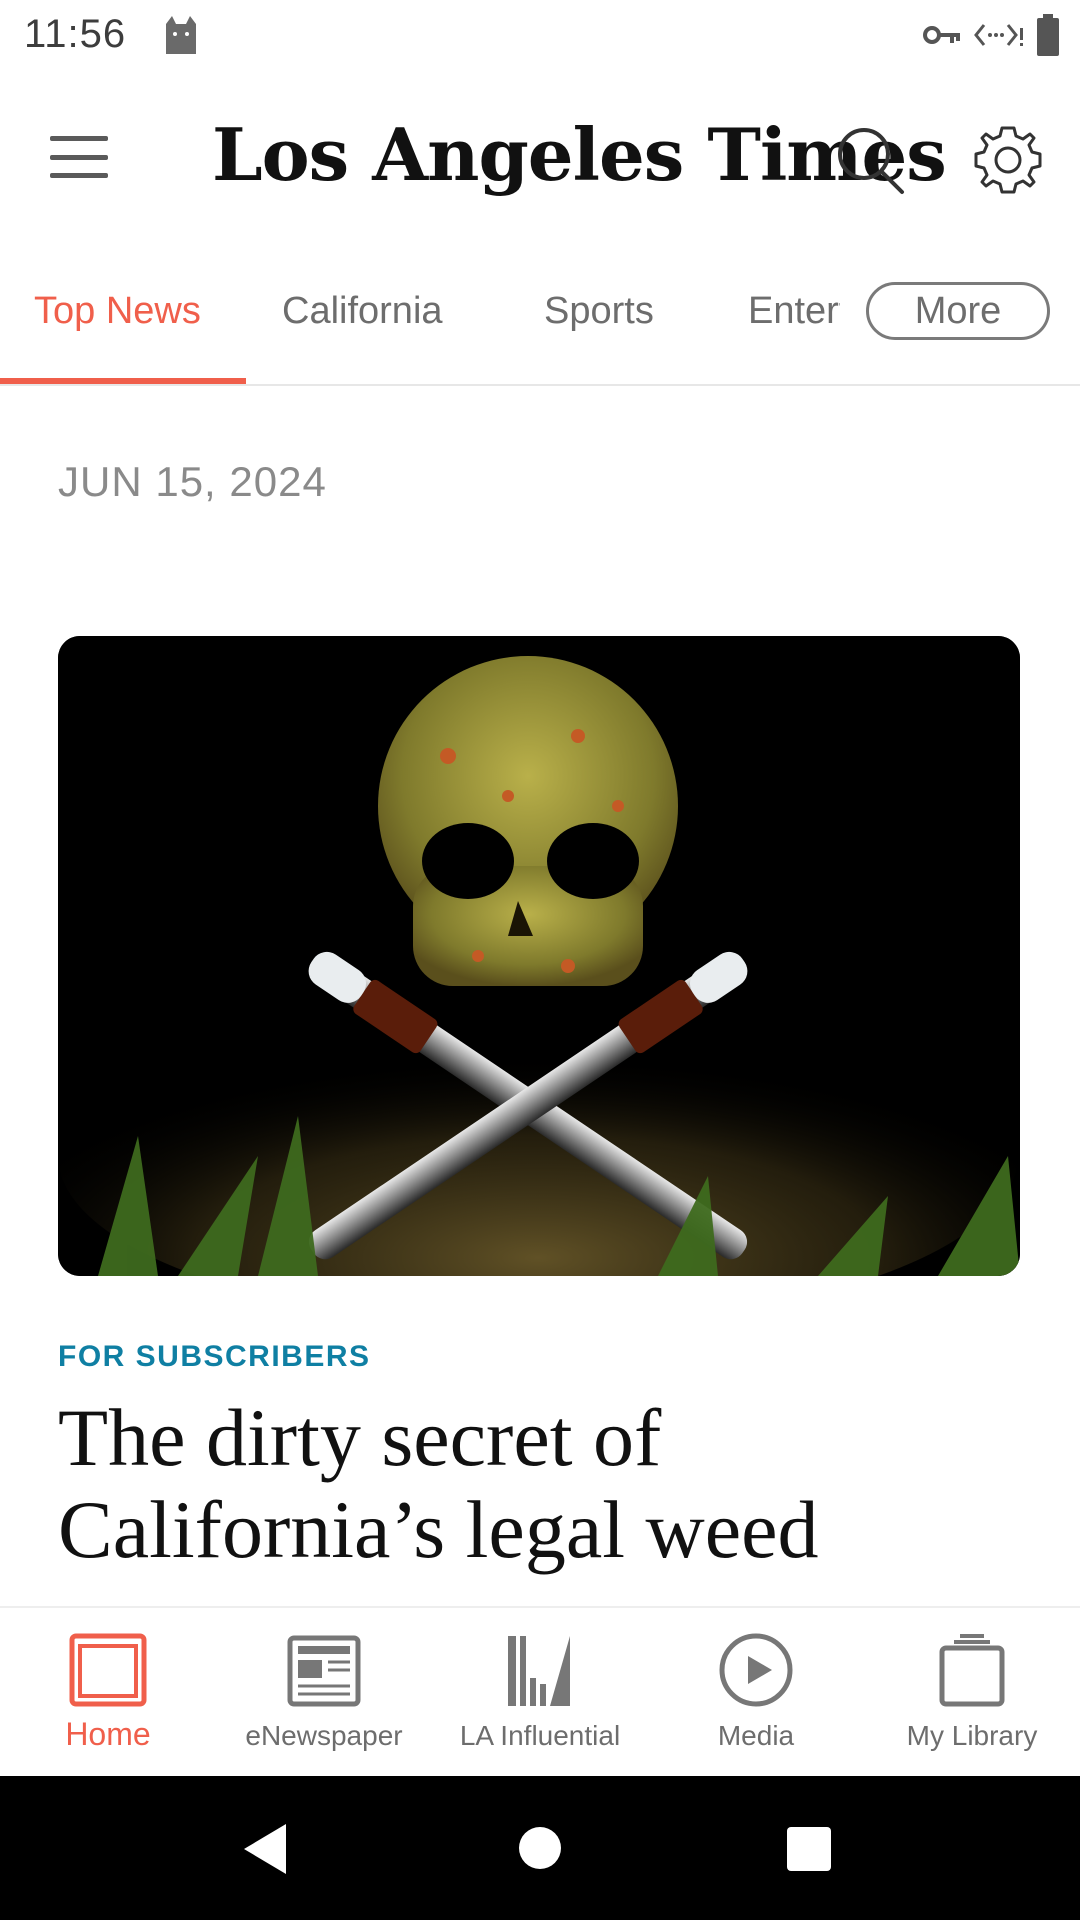  What do you see at coordinates (117, 311) in the screenshot?
I see `tab-top-news: Top News` at bounding box center [117, 311].